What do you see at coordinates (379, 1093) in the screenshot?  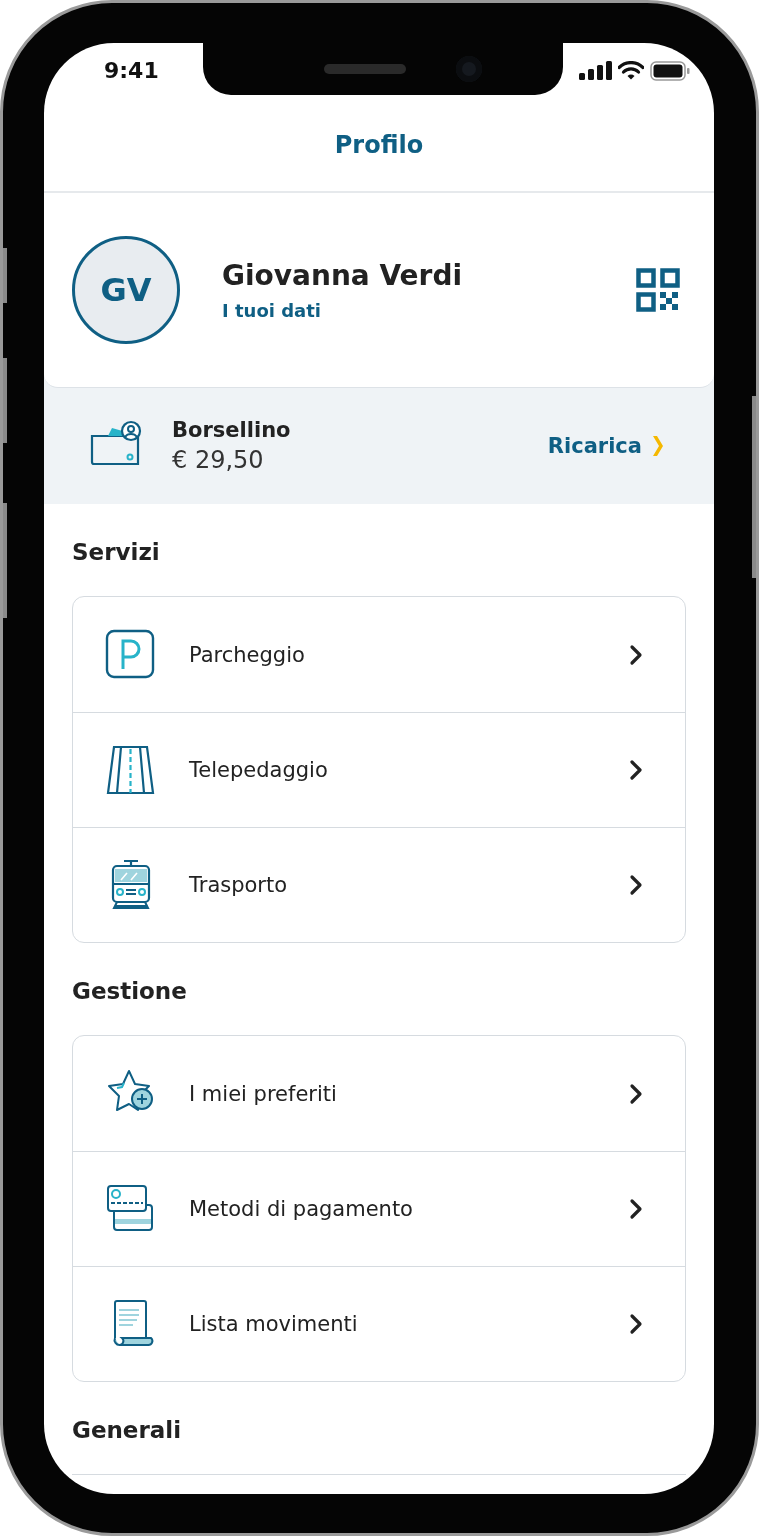 I see `menu-item: I miei preferiti` at bounding box center [379, 1093].